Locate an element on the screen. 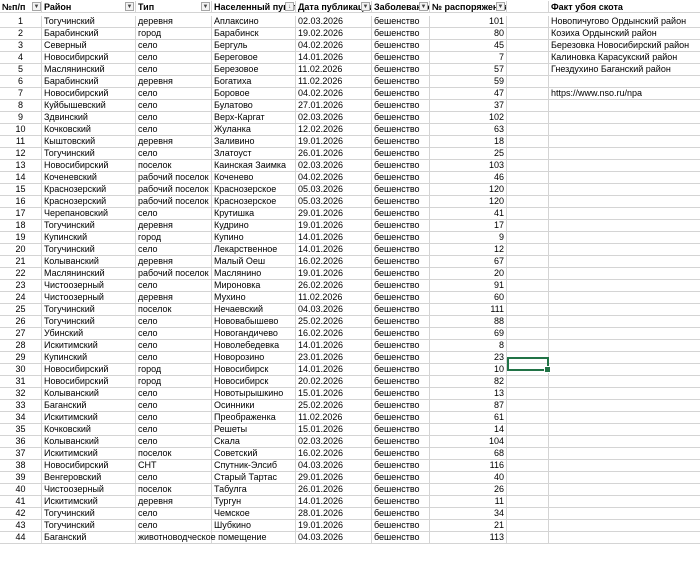  cell-publication-date: 26.01.2026 is located at coordinates (334, 490).